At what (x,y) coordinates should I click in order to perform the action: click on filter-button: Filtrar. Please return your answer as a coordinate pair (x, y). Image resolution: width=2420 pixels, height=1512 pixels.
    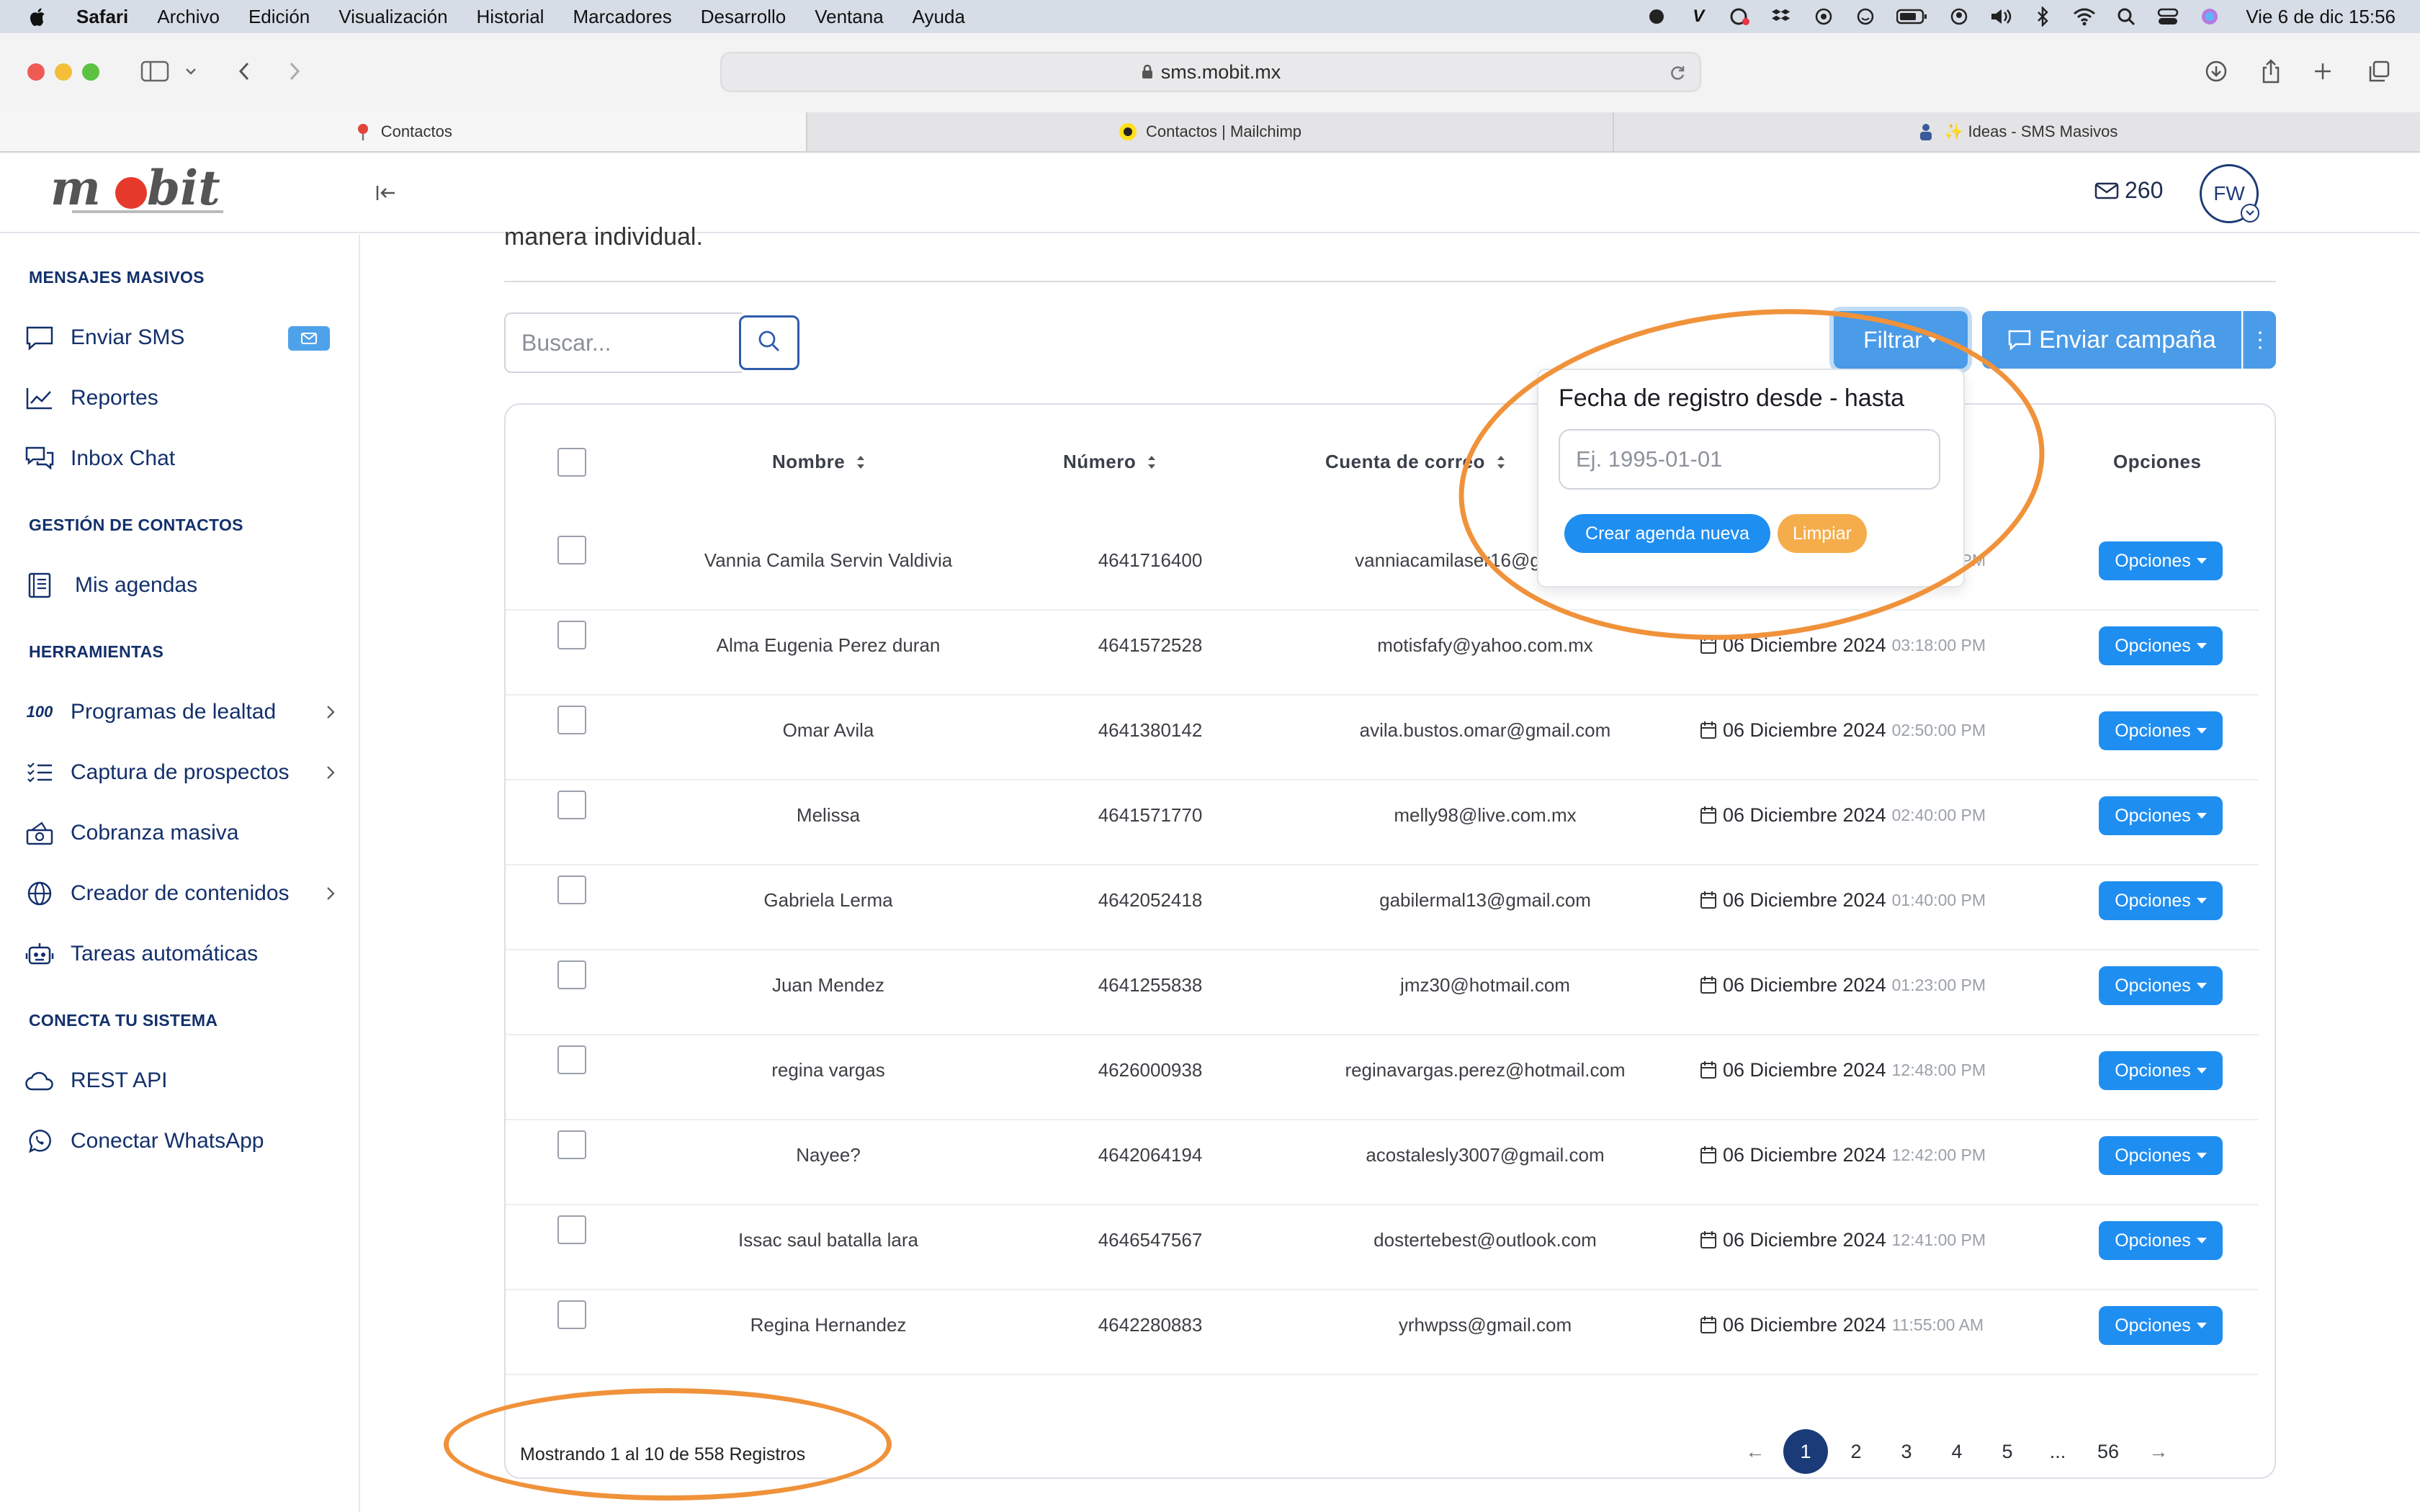
    Looking at the image, I should click on (1901, 340).